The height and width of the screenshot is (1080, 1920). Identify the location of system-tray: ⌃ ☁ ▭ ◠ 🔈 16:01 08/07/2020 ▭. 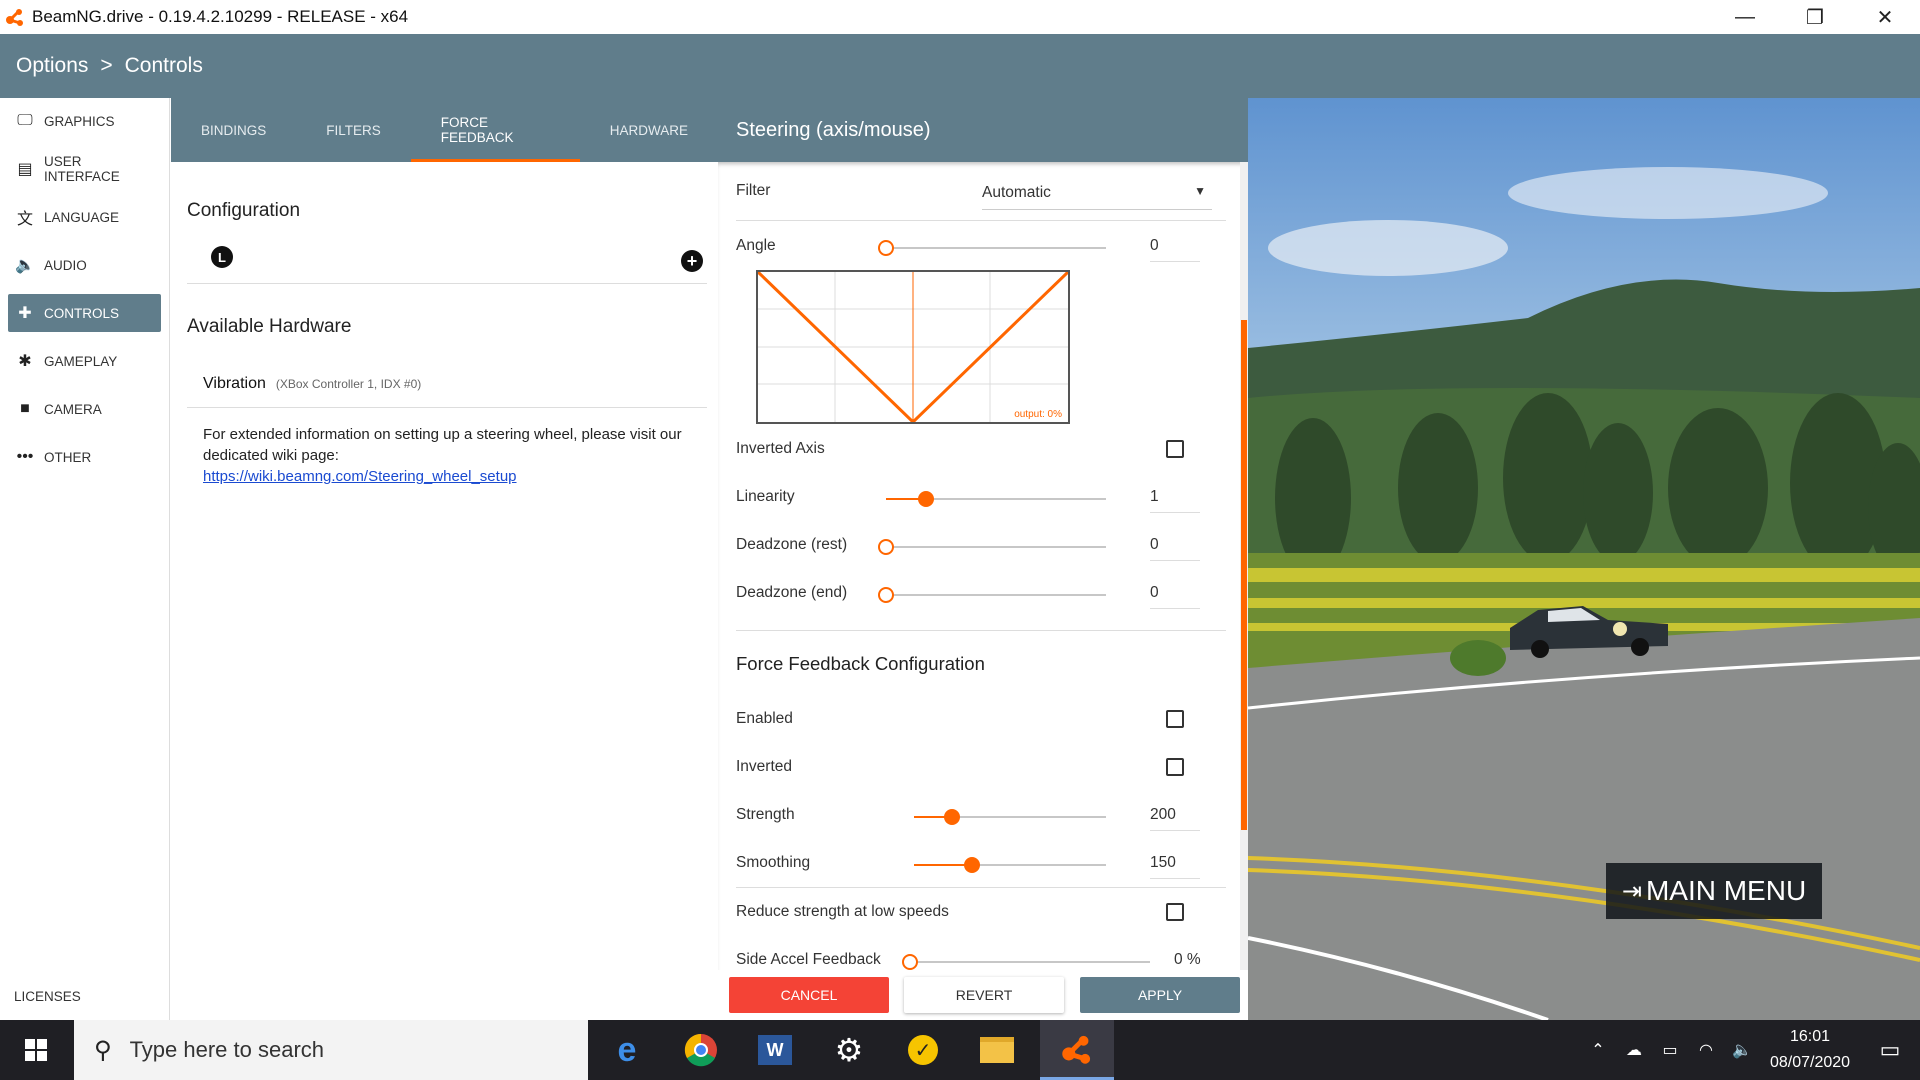
(1750, 1050).